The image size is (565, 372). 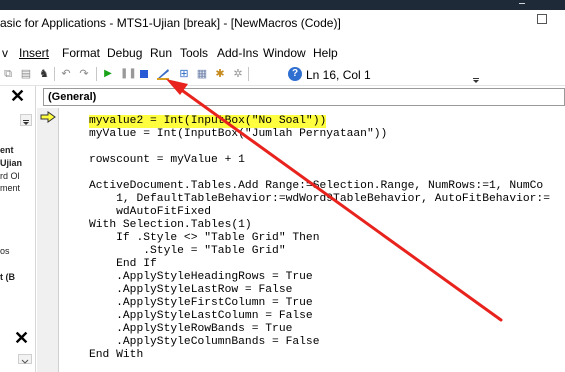 What do you see at coordinates (167, 160) in the screenshot?
I see `code-line: rowscount = myValue + 1` at bounding box center [167, 160].